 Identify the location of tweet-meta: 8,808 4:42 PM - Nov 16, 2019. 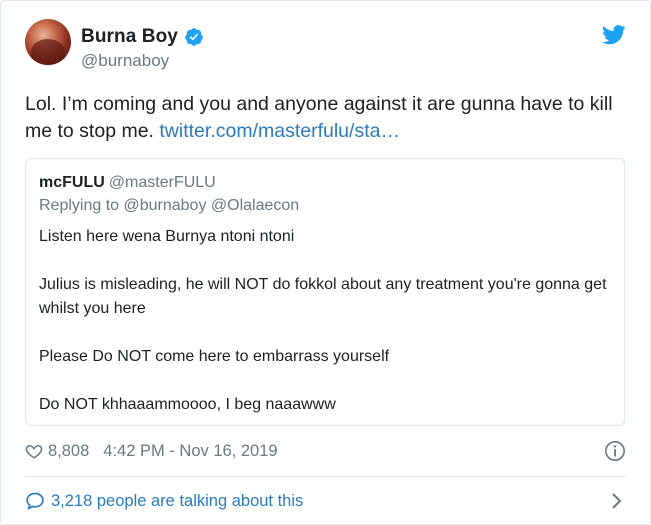
(151, 451).